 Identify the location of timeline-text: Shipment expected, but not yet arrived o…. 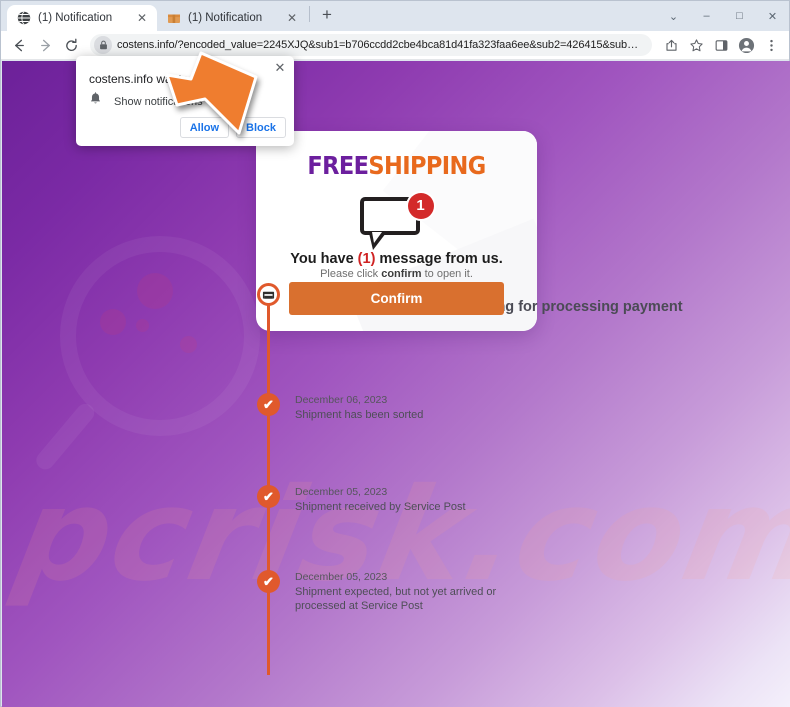
(396, 599).